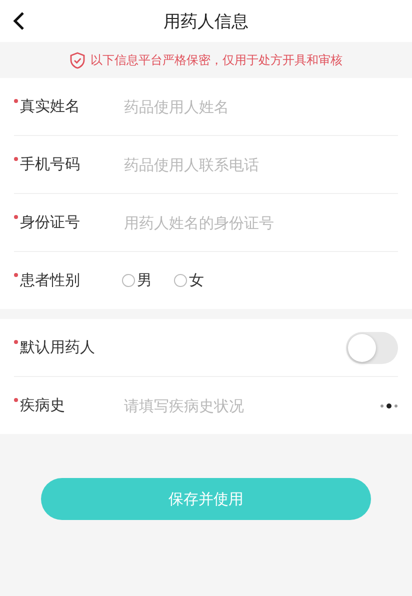  What do you see at coordinates (260, 222) in the screenshot?
I see `input-field: 用药人姓名的身份证号` at bounding box center [260, 222].